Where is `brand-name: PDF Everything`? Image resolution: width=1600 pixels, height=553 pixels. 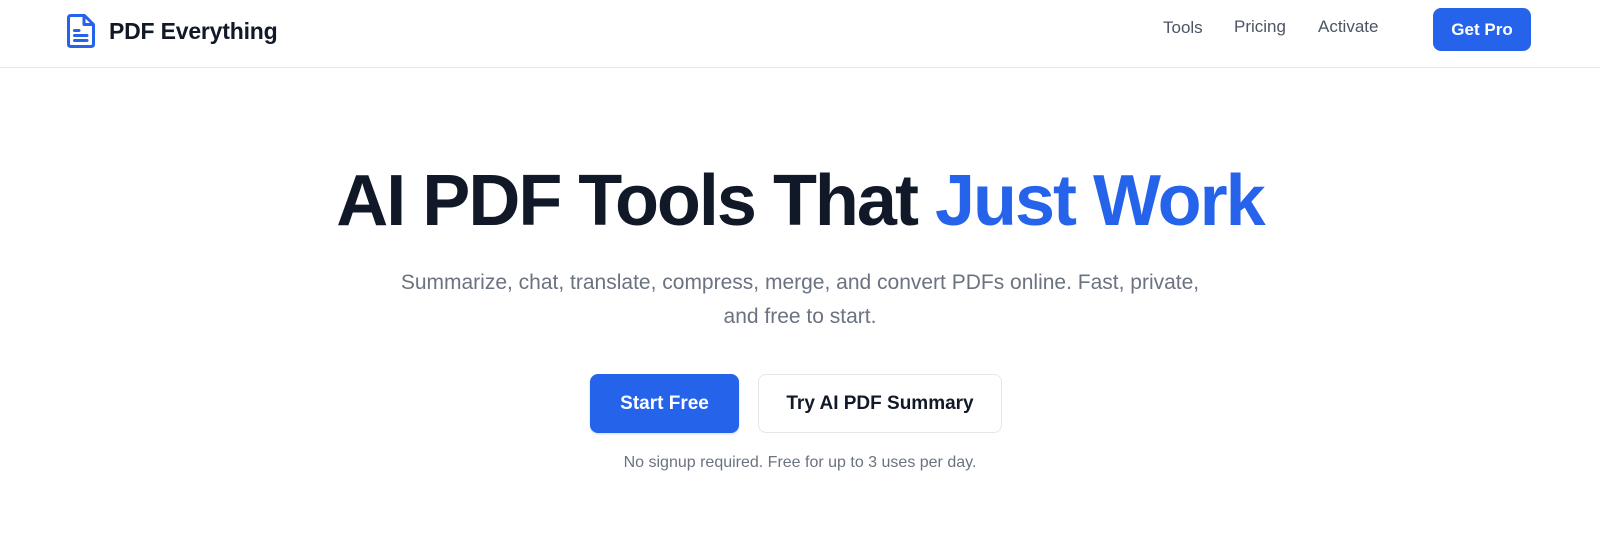
brand-name: PDF Everything is located at coordinates (193, 30).